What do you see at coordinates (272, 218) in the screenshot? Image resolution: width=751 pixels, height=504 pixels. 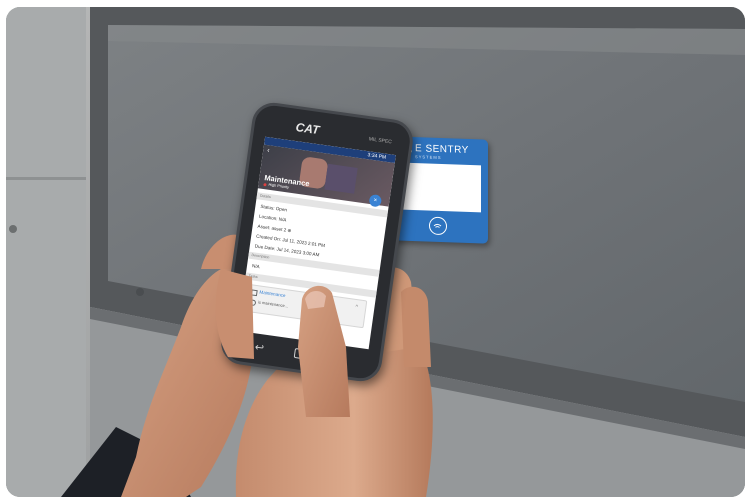 I see `location-field: Location: N/A` at bounding box center [272, 218].